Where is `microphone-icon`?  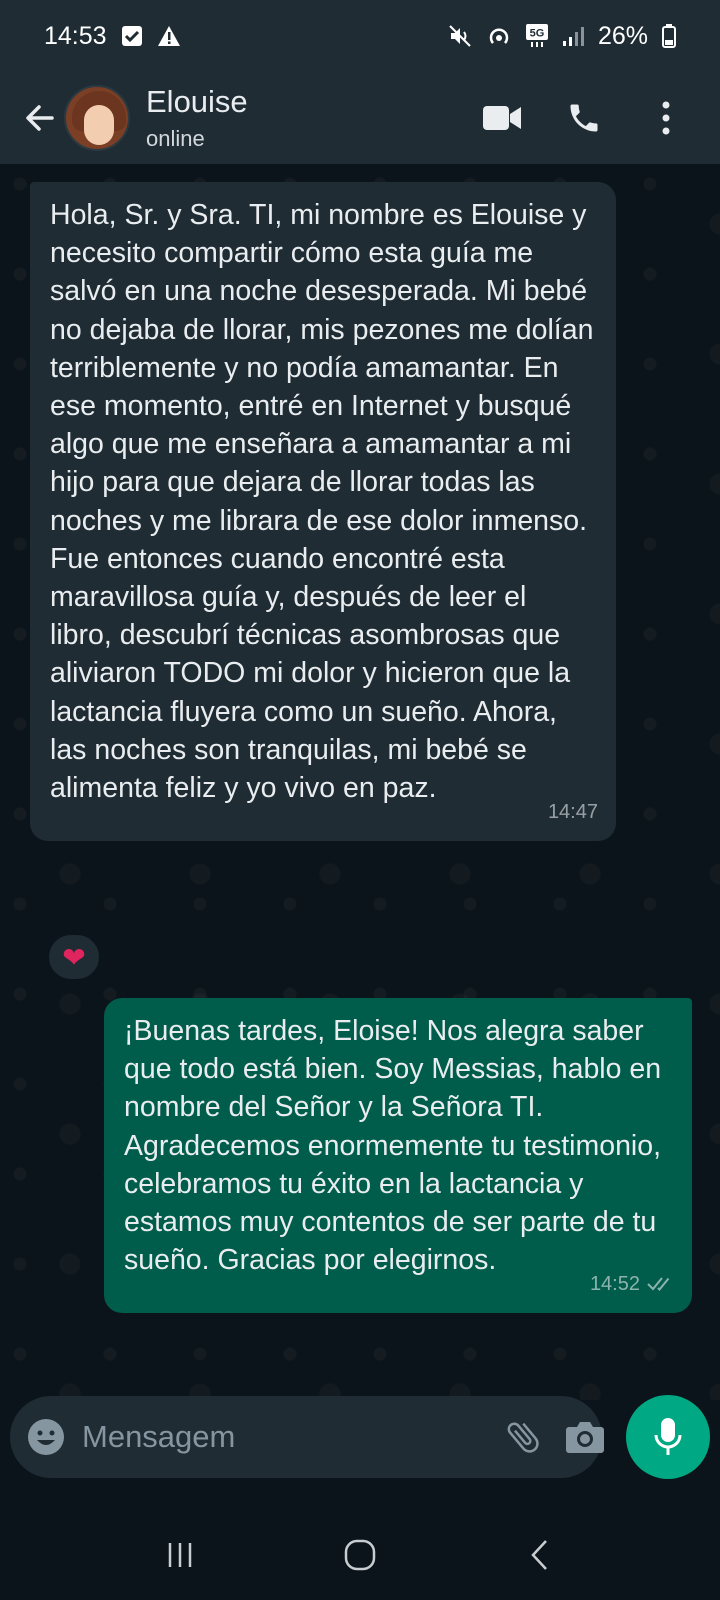
microphone-icon is located at coordinates (668, 1436).